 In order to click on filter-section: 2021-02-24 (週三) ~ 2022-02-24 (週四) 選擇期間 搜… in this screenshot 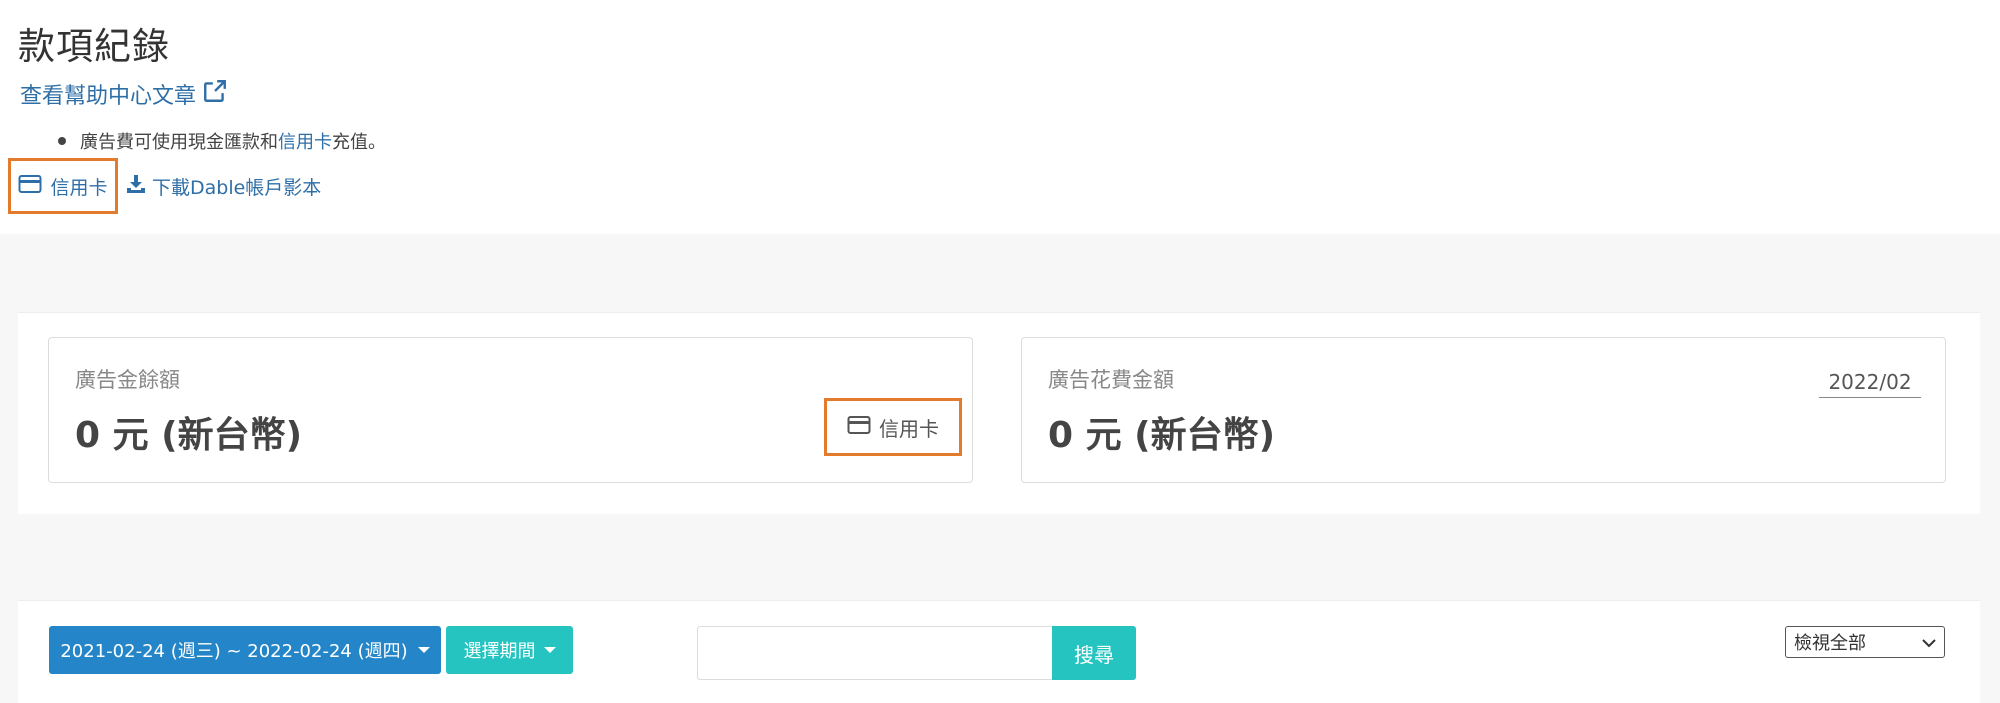, I will do `click(999, 651)`.